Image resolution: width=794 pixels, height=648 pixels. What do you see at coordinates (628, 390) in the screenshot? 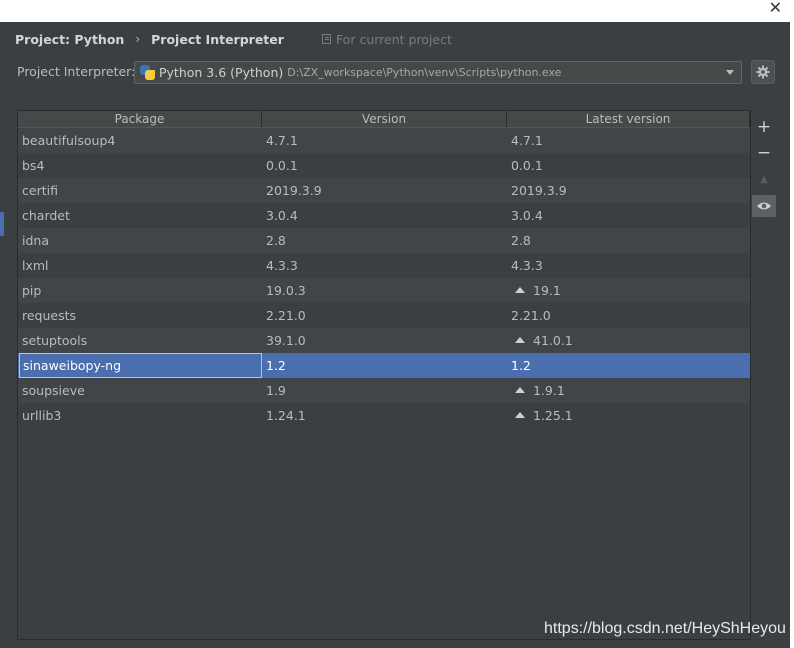
I see `cell-latest-version: 1.9.1` at bounding box center [628, 390].